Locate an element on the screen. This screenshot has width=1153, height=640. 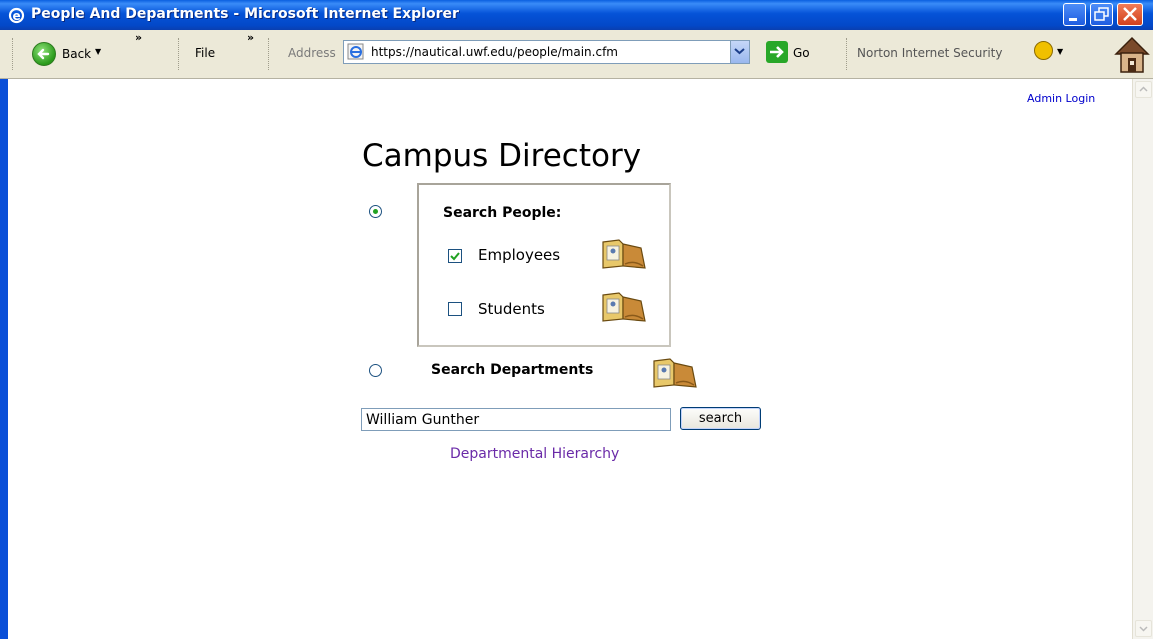
admin-login-link: Admin Login is located at coordinates (1061, 98).